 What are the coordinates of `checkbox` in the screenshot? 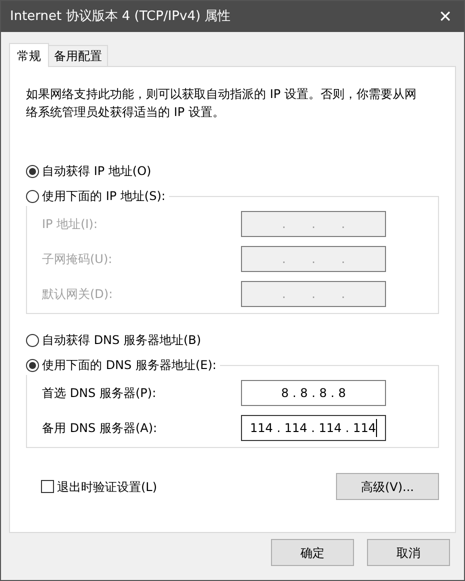 It's located at (47, 486).